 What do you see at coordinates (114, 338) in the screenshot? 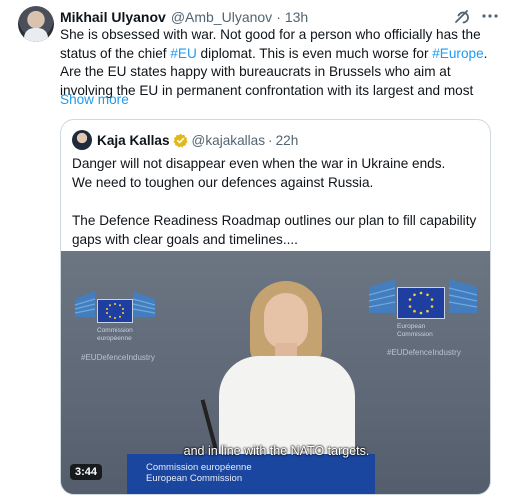
I see `logo-caption: européenne` at bounding box center [114, 338].